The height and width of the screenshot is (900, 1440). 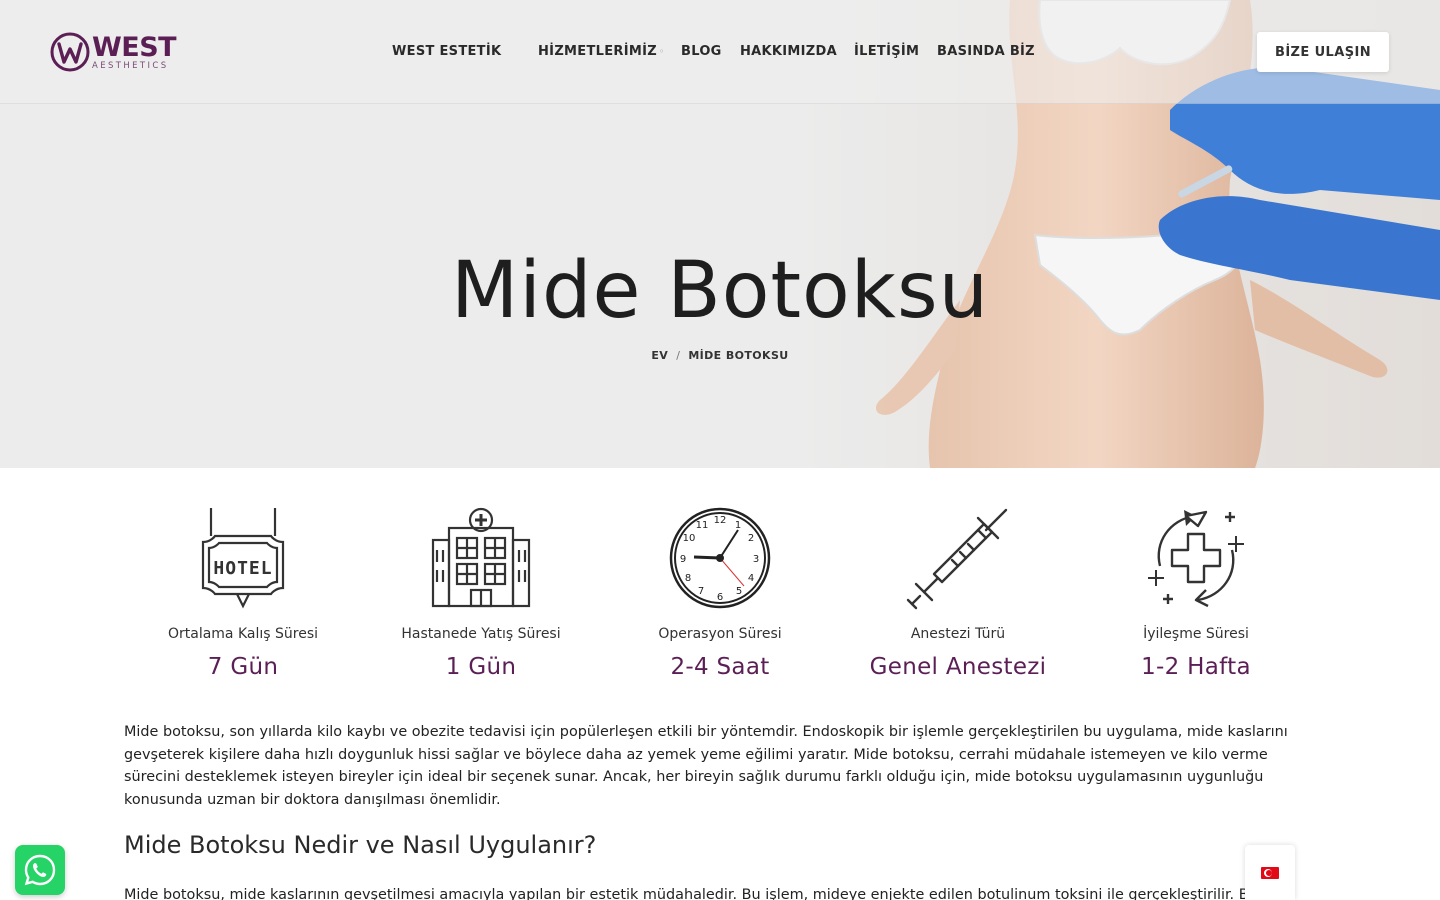 What do you see at coordinates (689, 538) in the screenshot?
I see `svg-text: 10` at bounding box center [689, 538].